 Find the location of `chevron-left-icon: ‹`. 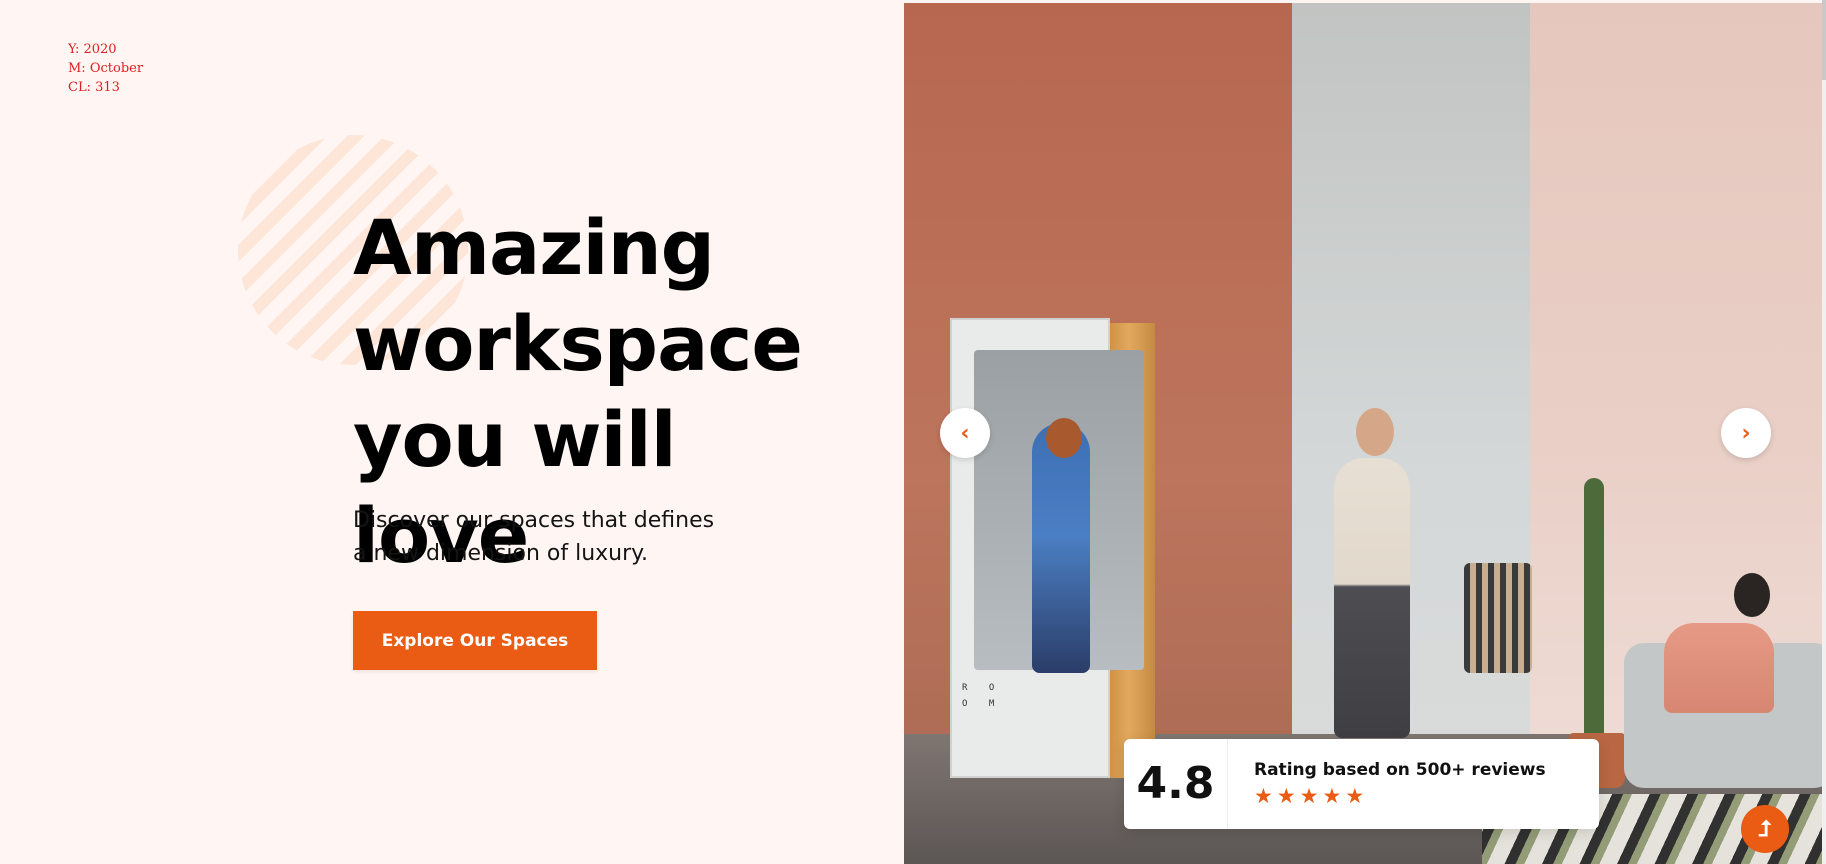

chevron-left-icon: ‹ is located at coordinates (965, 433).